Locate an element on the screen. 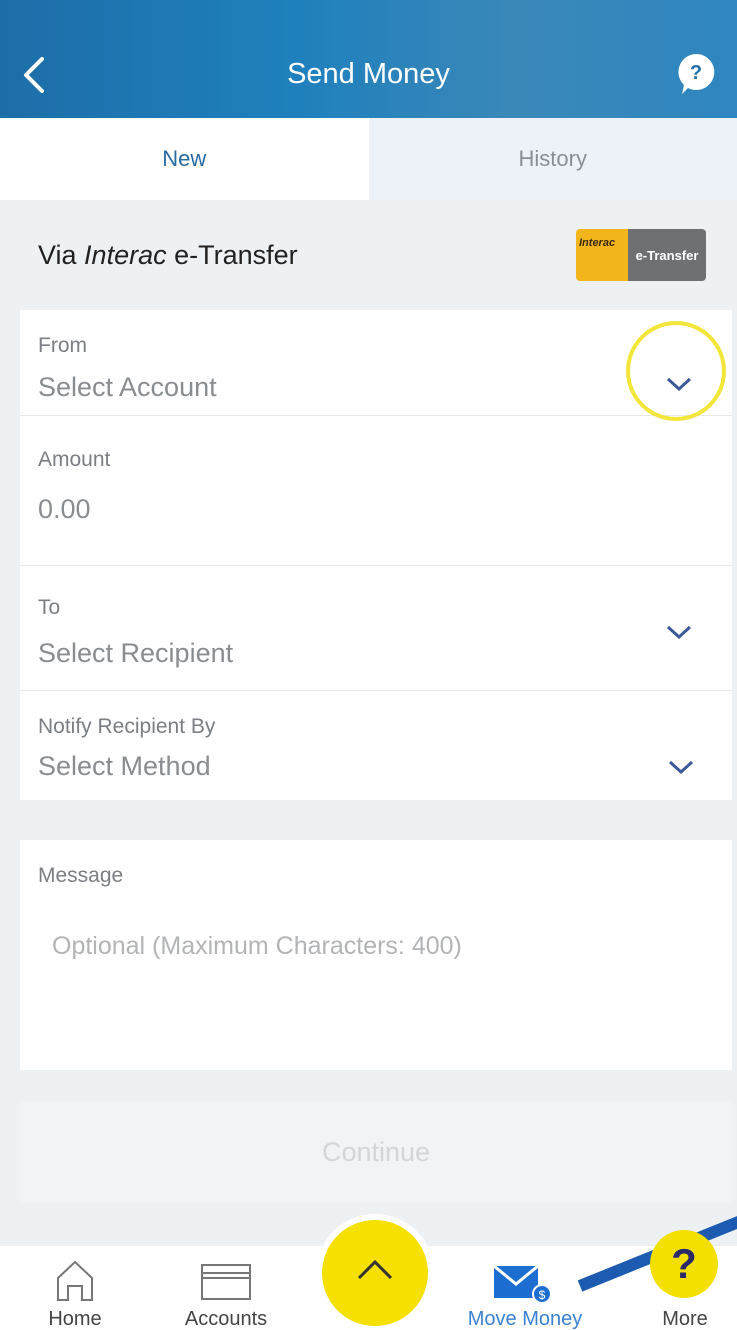 The image size is (737, 1330). tab-bar: New History is located at coordinates (368, 159).